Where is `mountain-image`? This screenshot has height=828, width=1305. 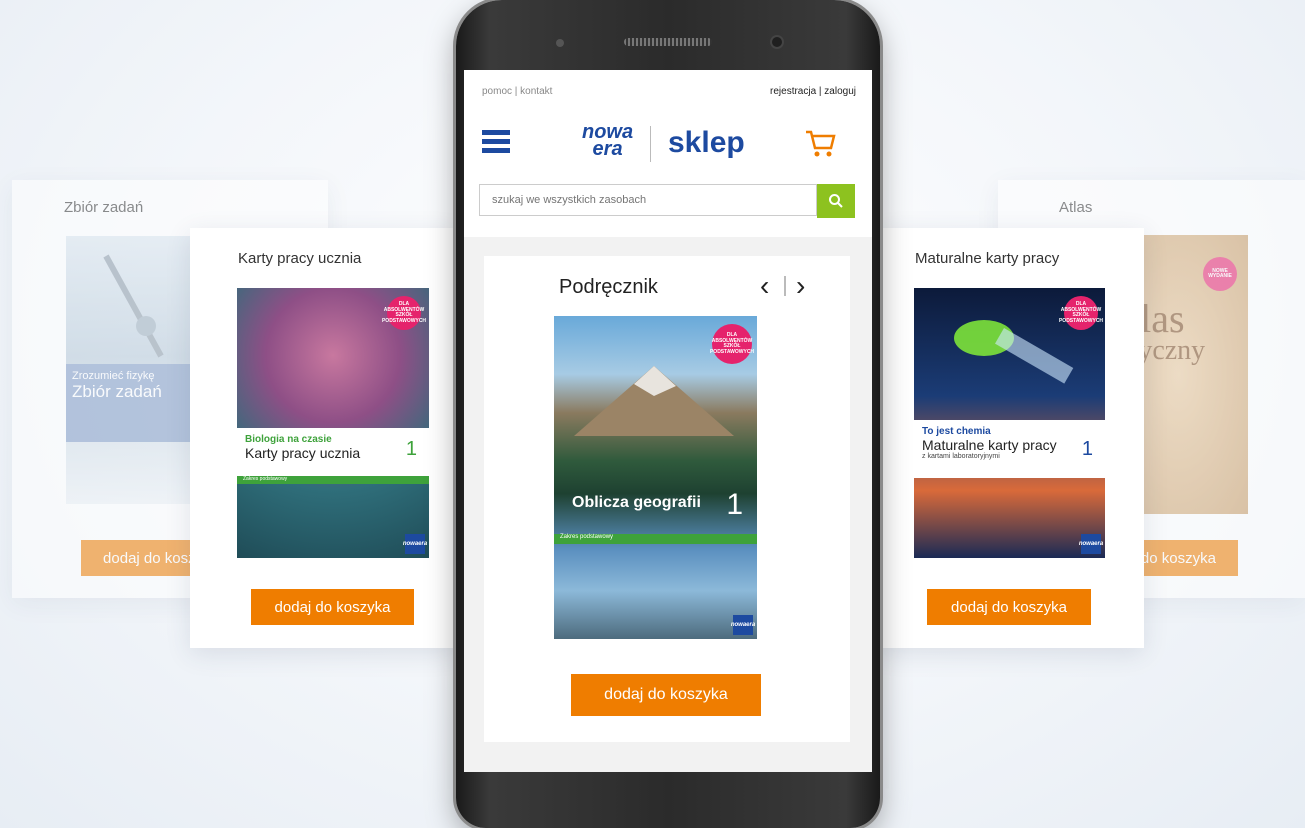
mountain-image is located at coordinates (654, 401).